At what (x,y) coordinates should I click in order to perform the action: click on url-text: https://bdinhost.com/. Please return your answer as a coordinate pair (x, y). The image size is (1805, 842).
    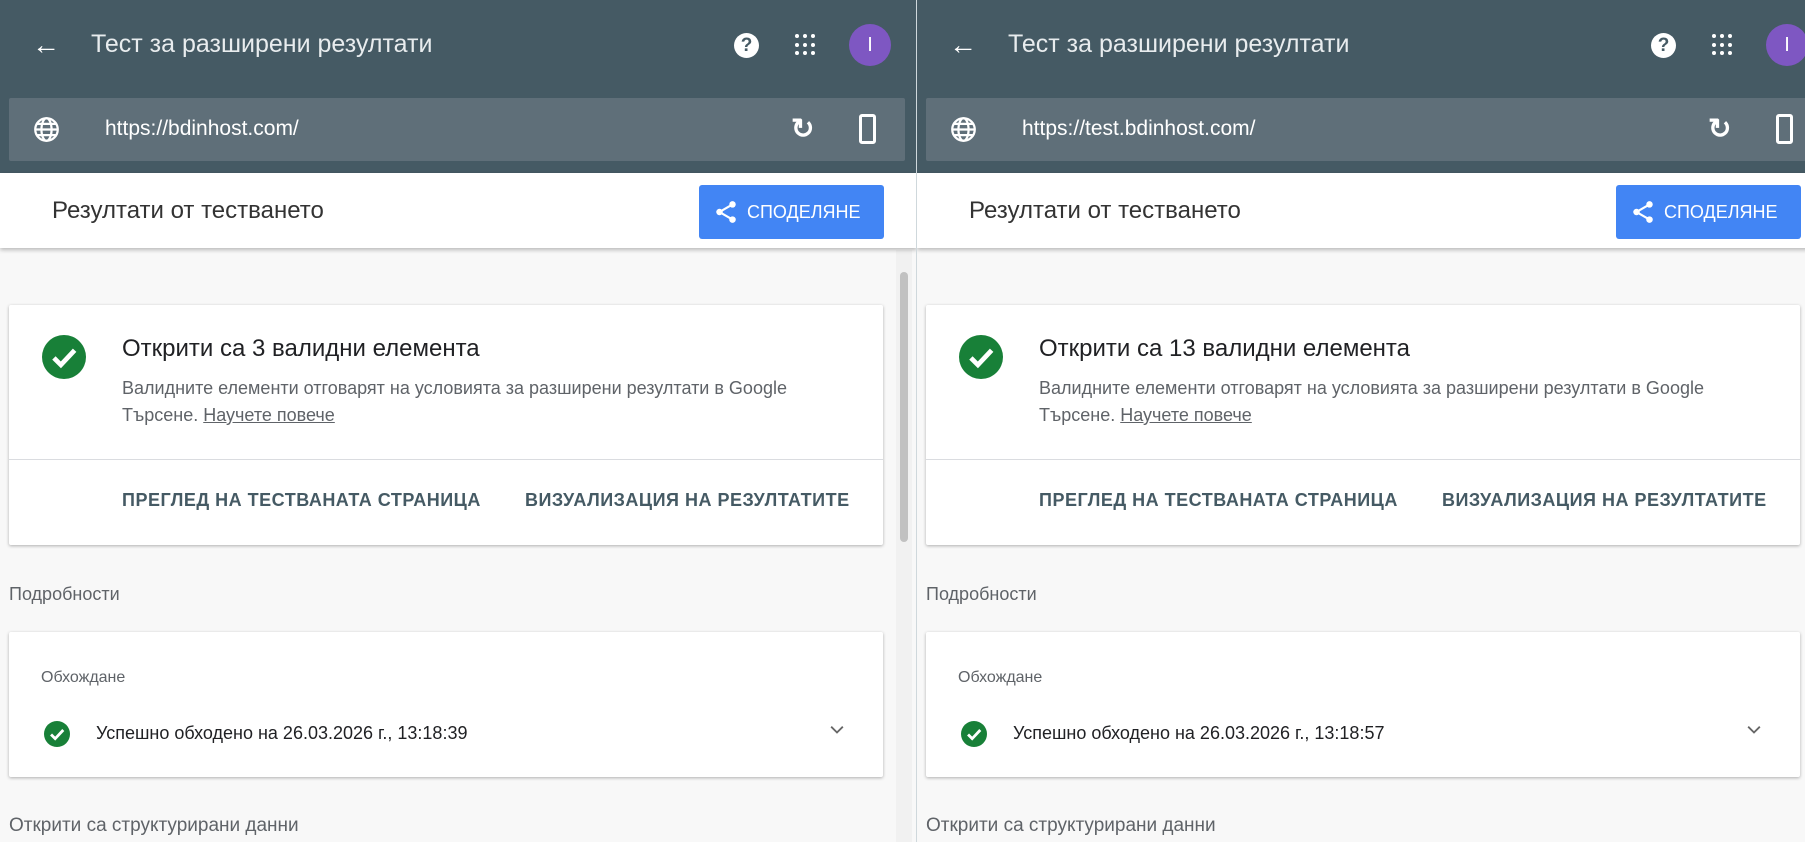
    Looking at the image, I should click on (202, 129).